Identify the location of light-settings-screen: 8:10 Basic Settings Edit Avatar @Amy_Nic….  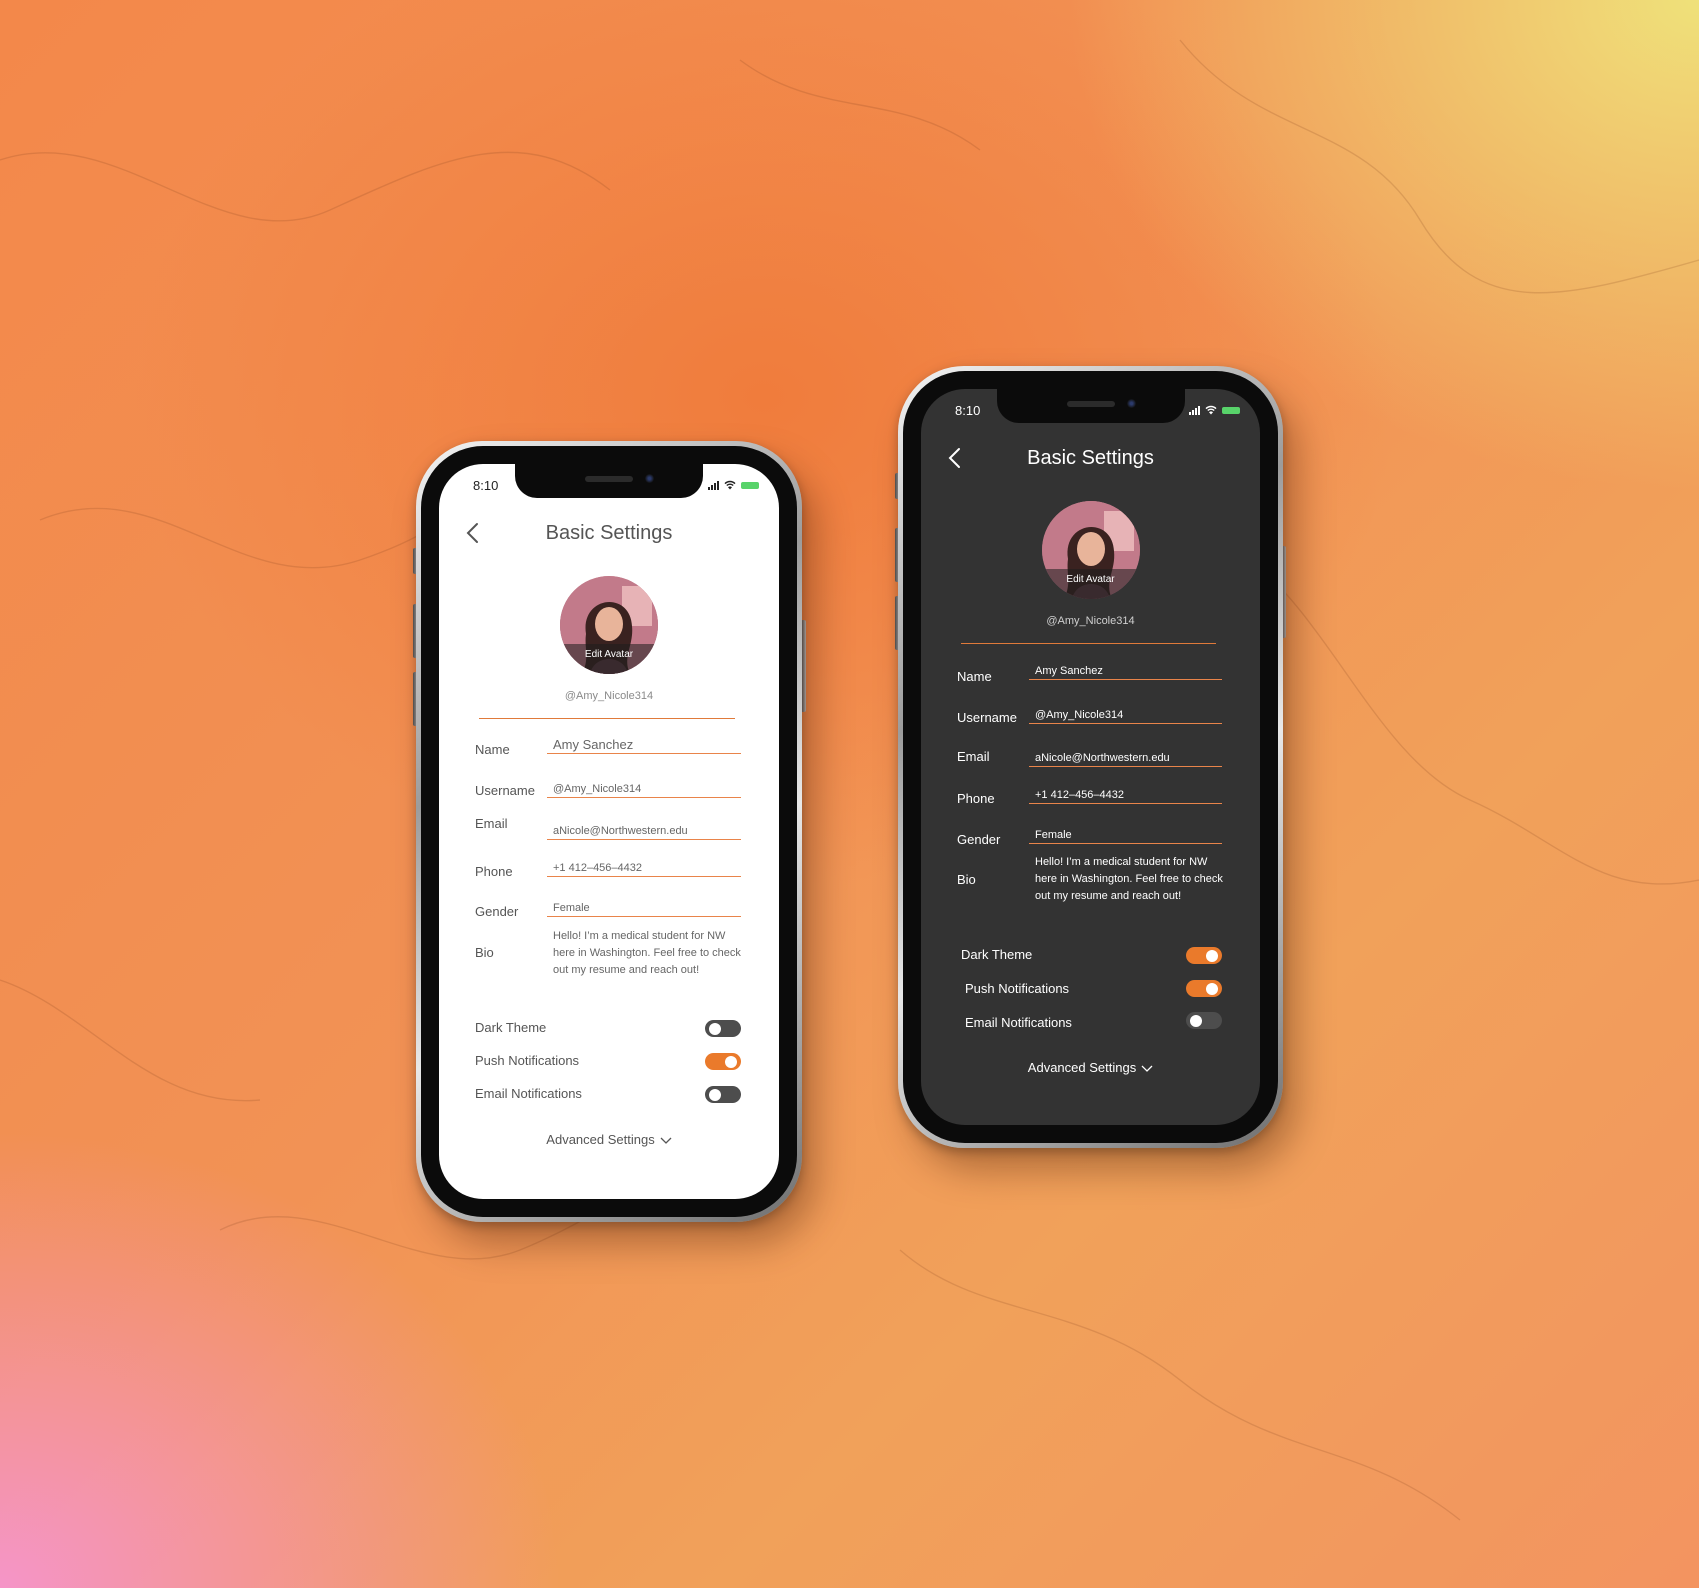
(609, 831).